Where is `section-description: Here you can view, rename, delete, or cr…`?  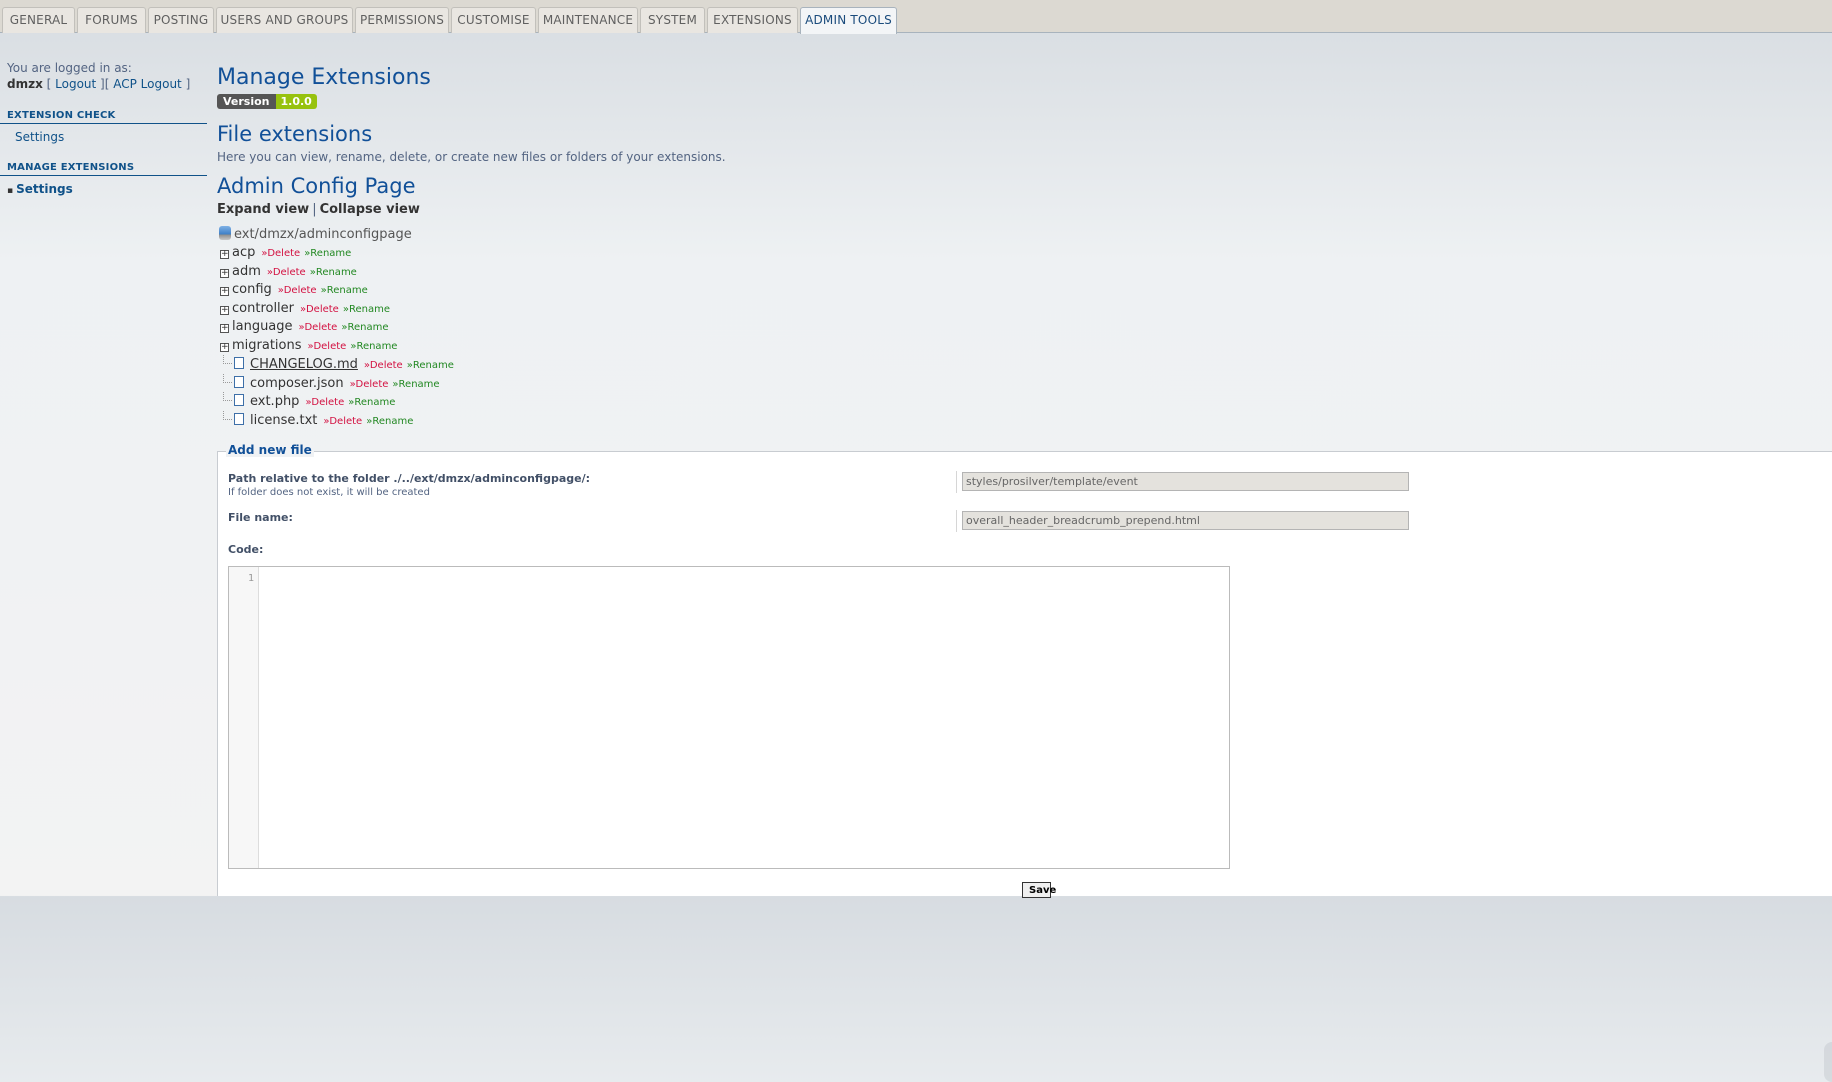
section-description: Here you can view, rename, delete, or cr… is located at coordinates (471, 157).